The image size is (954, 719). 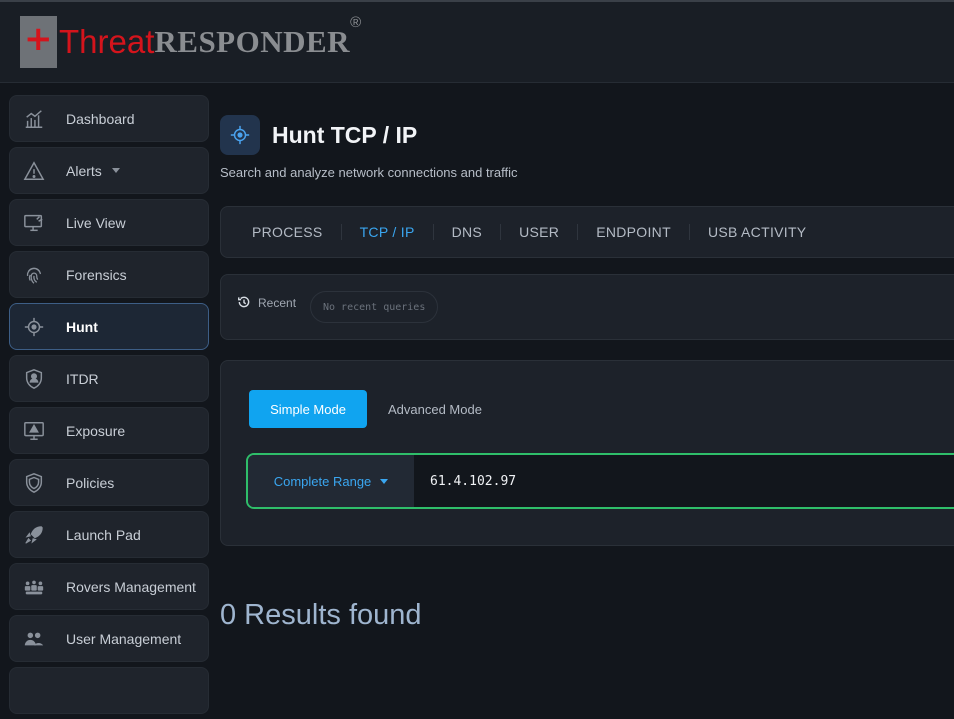 I want to click on app-header: + Threat RESPONDER ®, so click(x=477, y=42).